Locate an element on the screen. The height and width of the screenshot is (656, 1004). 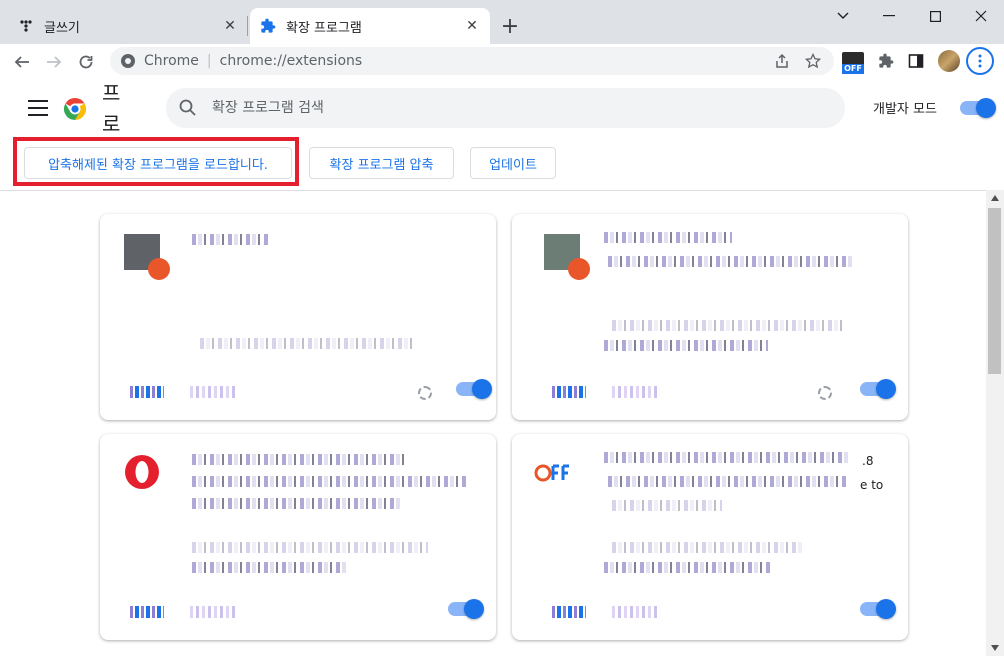
bookmark-star-icon is located at coordinates (813, 61).